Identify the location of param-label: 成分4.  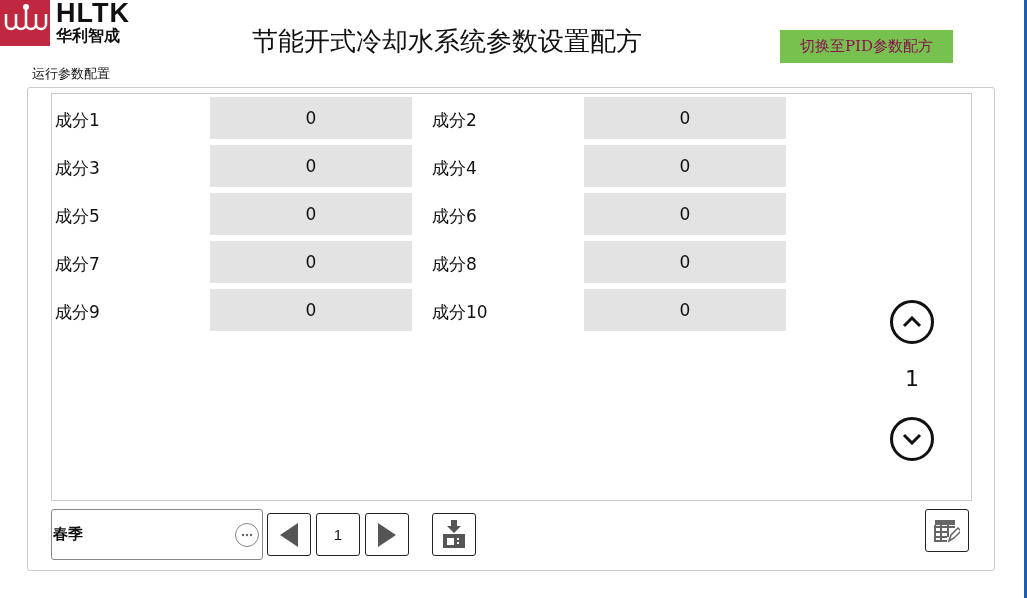
(455, 168).